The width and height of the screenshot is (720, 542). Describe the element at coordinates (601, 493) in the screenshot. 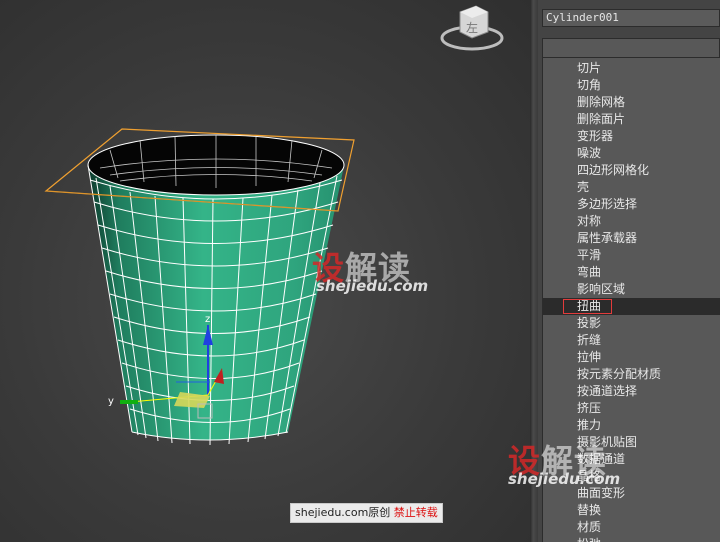

I see `modifier-item-label: 曲面变形` at that location.